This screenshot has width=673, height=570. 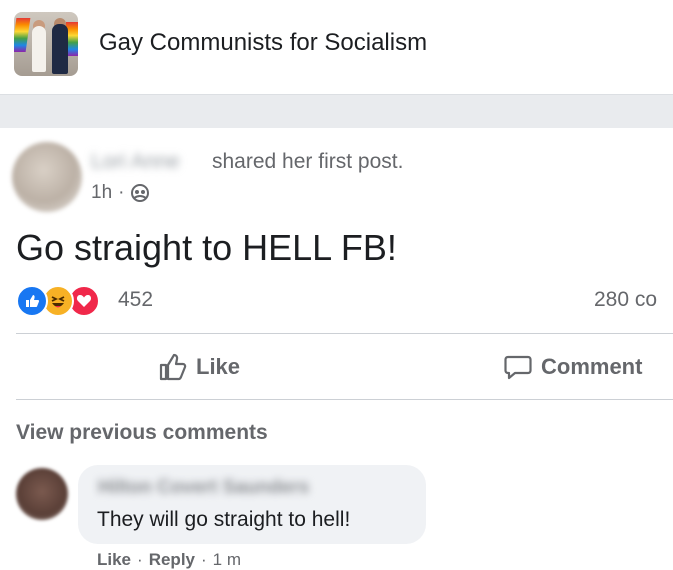 I want to click on comment-time: 1 m, so click(x=227, y=560).